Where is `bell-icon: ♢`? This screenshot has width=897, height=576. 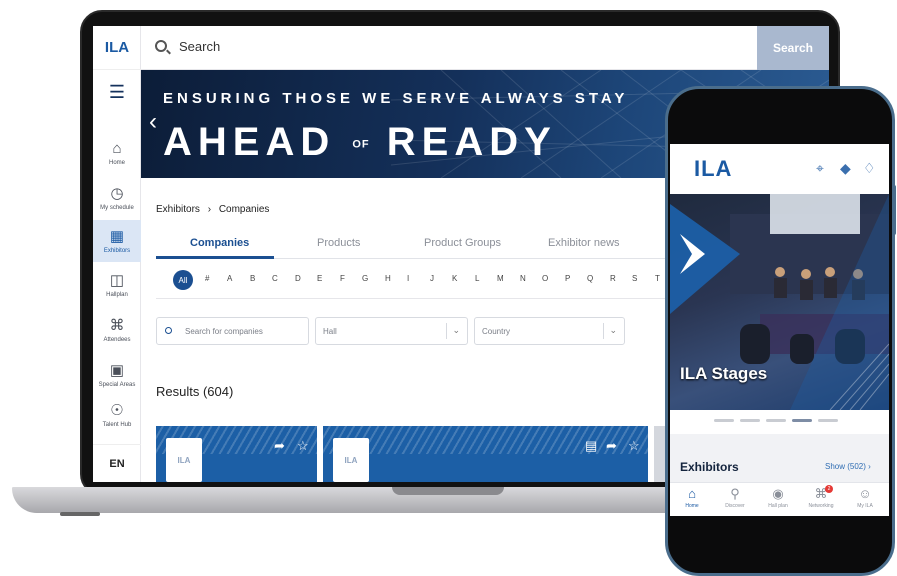
bell-icon: ♢ is located at coordinates (869, 168).